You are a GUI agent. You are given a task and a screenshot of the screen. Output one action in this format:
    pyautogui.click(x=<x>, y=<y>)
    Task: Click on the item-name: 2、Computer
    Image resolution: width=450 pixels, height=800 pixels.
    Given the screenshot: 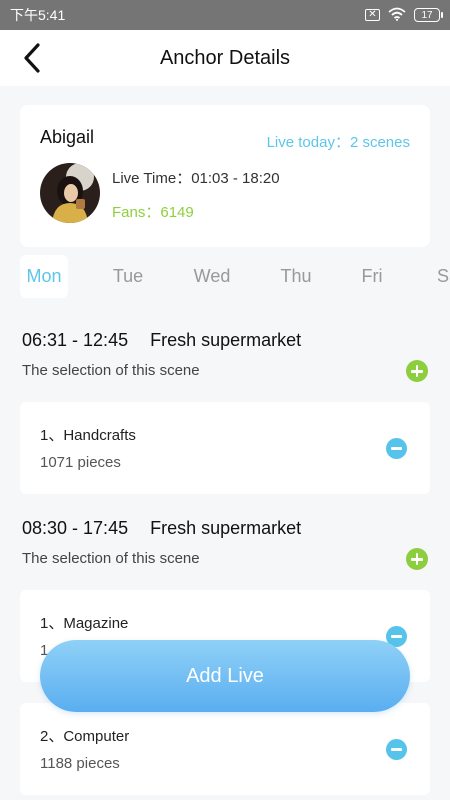 What is the action you would take?
    pyautogui.click(x=85, y=736)
    